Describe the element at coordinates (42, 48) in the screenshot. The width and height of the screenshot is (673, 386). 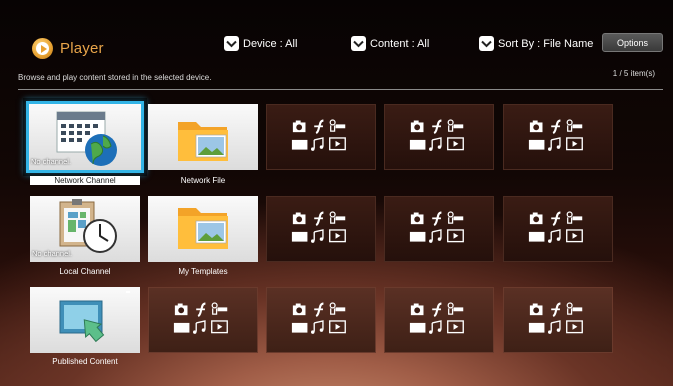
I see `play-icon` at that location.